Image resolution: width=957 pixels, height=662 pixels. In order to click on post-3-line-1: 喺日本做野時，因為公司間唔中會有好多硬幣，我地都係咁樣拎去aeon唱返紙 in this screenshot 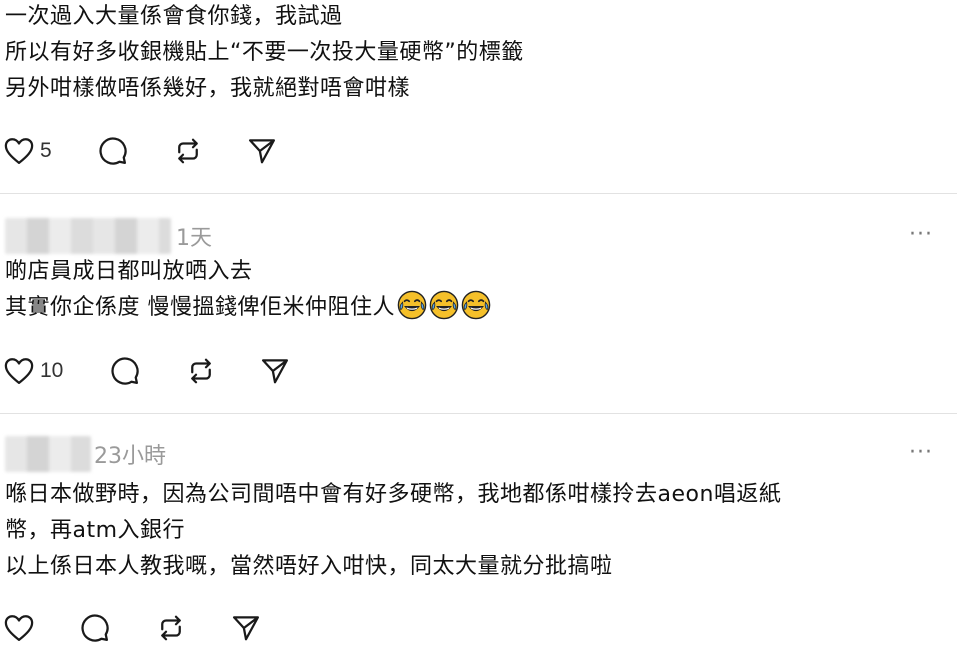, I will do `click(393, 494)`.